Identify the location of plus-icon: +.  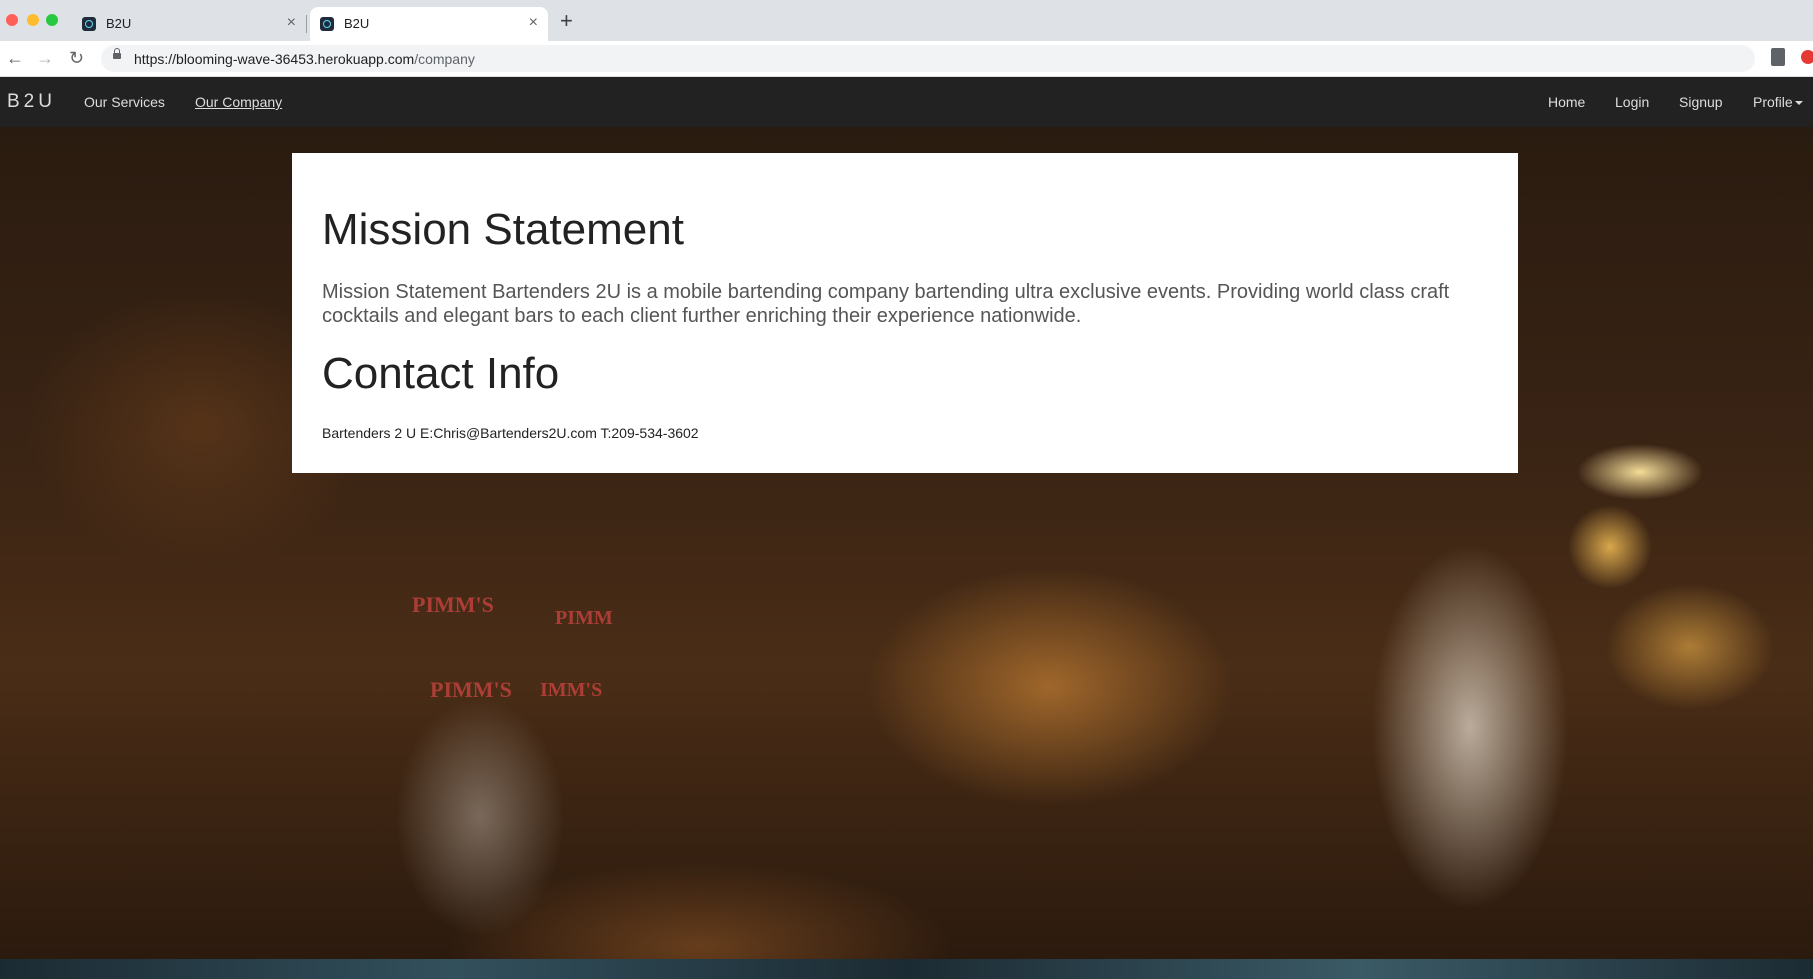
(566, 21).